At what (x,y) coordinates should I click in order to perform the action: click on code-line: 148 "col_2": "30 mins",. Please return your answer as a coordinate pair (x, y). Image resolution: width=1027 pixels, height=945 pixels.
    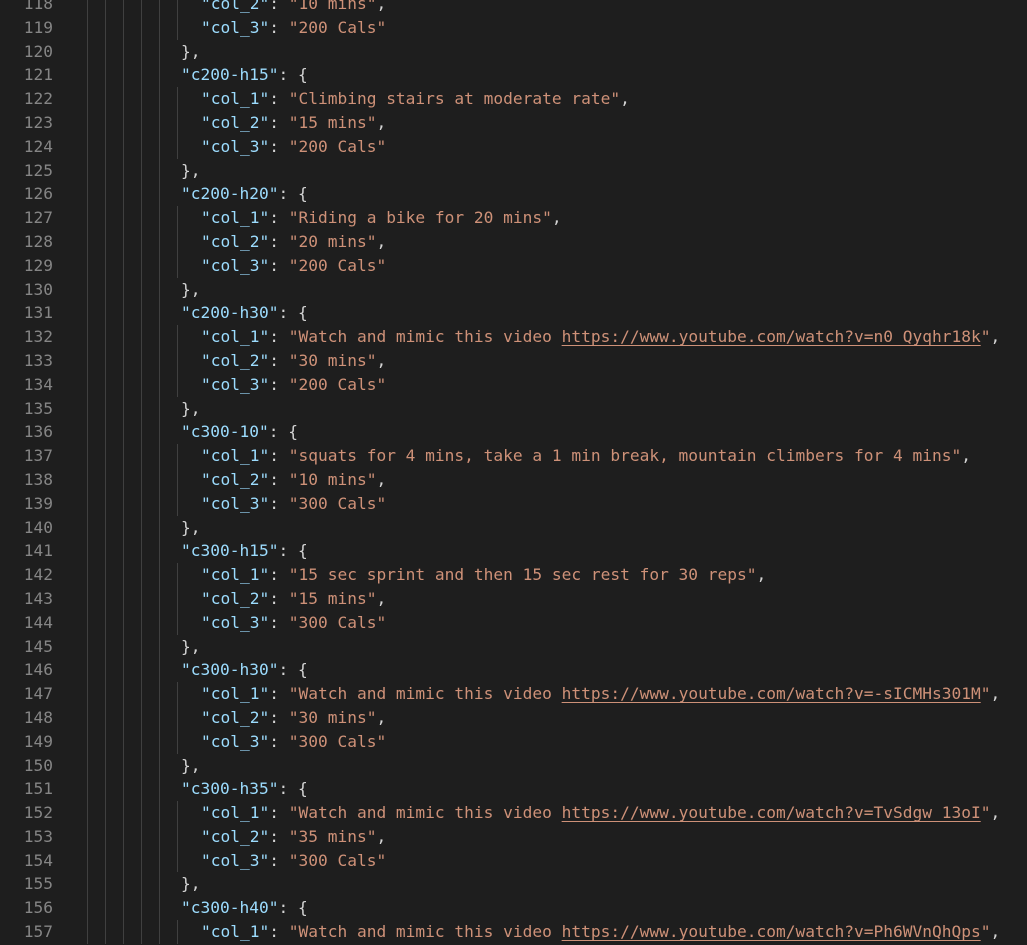
    Looking at the image, I should click on (513, 717).